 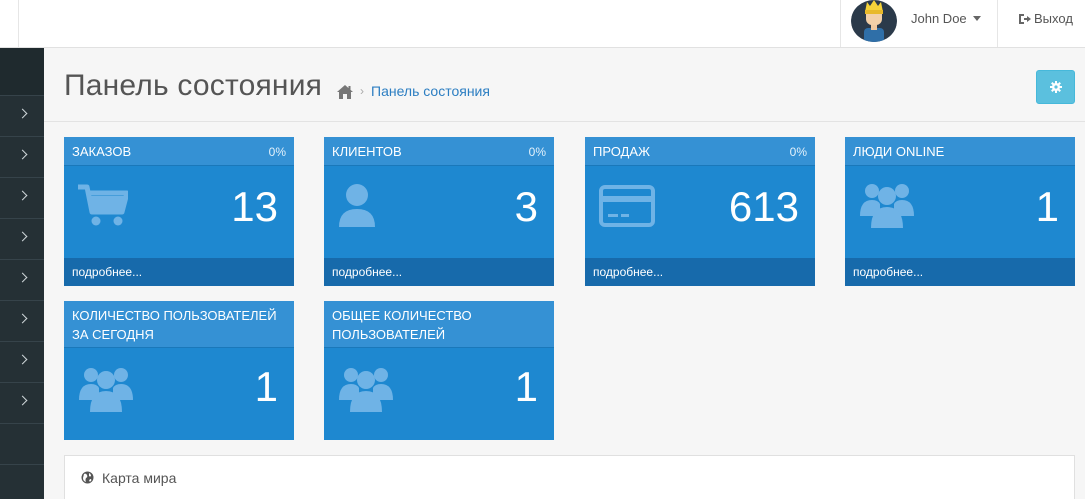 What do you see at coordinates (439, 370) in the screenshot?
I see `tile-total-users: ОБЩЕЕ КОЛИЧЕСТВО ПОЛЬЗОВАТЕЛЕЙ 1` at bounding box center [439, 370].